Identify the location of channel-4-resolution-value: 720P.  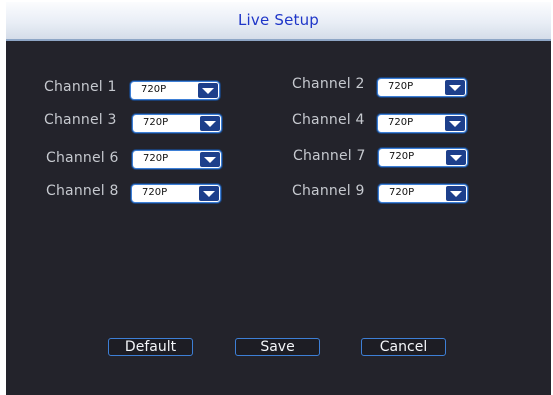
(401, 122).